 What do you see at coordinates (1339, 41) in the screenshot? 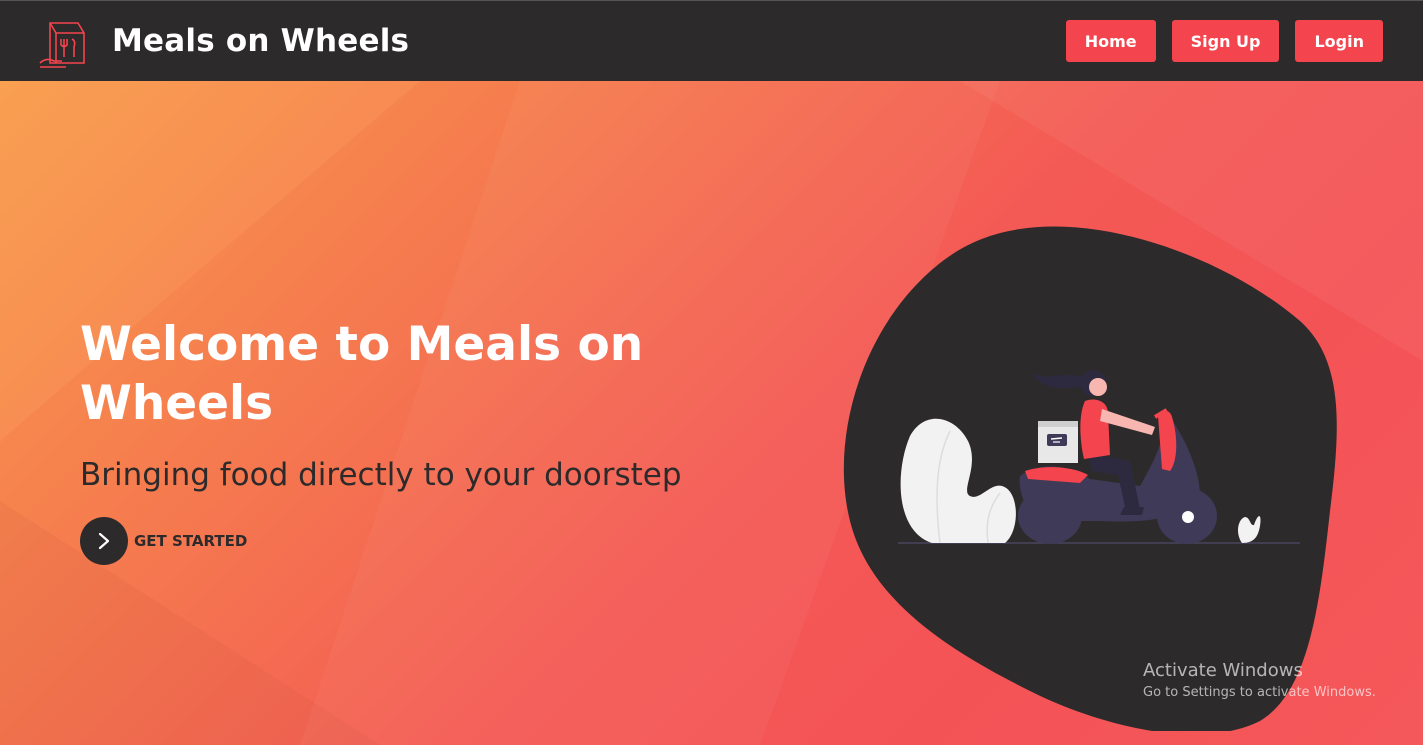
I see `login-button: Login` at bounding box center [1339, 41].